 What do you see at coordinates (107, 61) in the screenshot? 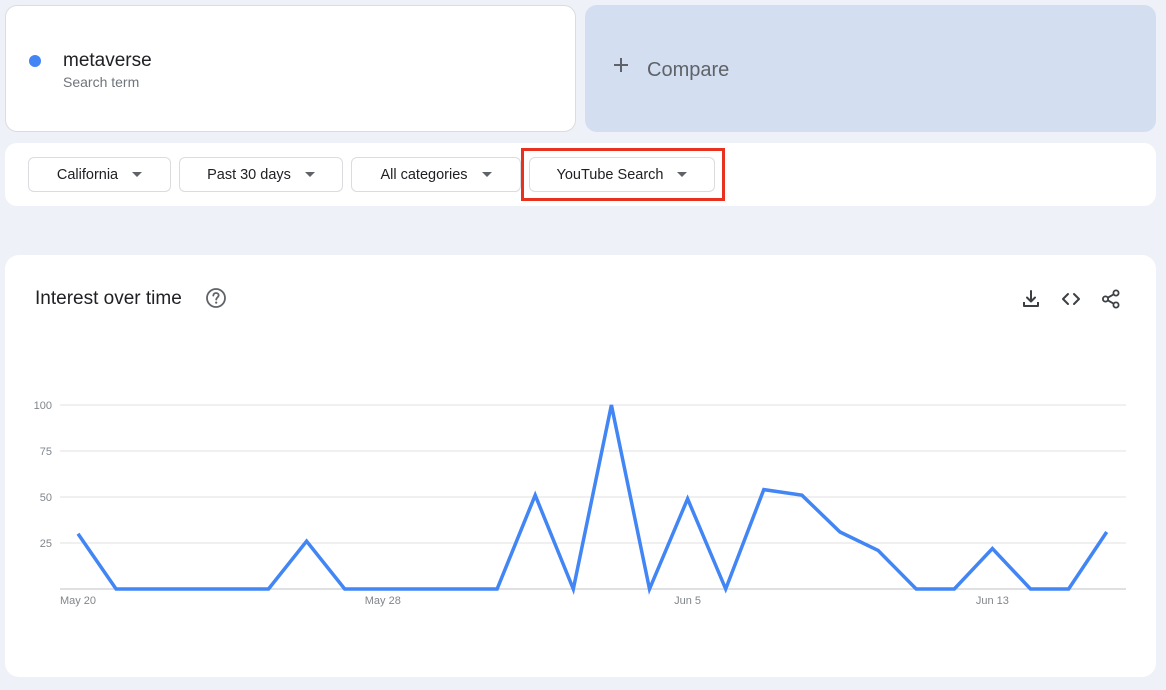
I see `search-term-name: metaverse` at bounding box center [107, 61].